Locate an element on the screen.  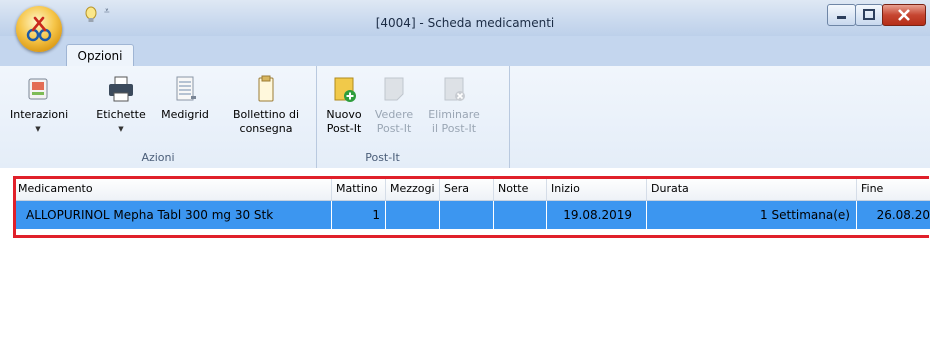
minimize-icon is located at coordinates (841, 17).